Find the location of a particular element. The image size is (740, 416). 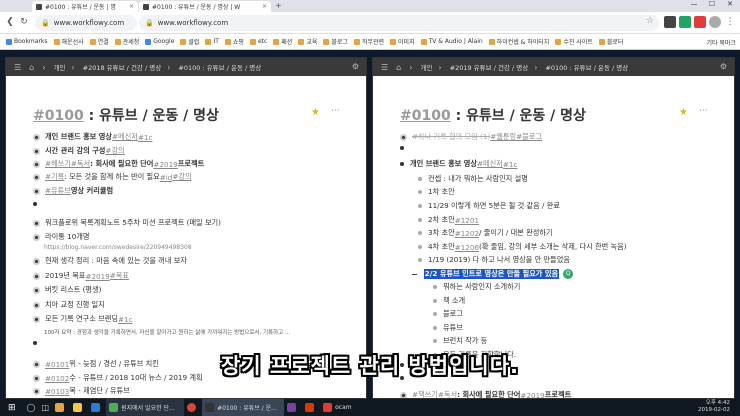

breadcrumb-item: #0100 : 유튜브 / 운동 / 명상 is located at coordinates (219, 67).